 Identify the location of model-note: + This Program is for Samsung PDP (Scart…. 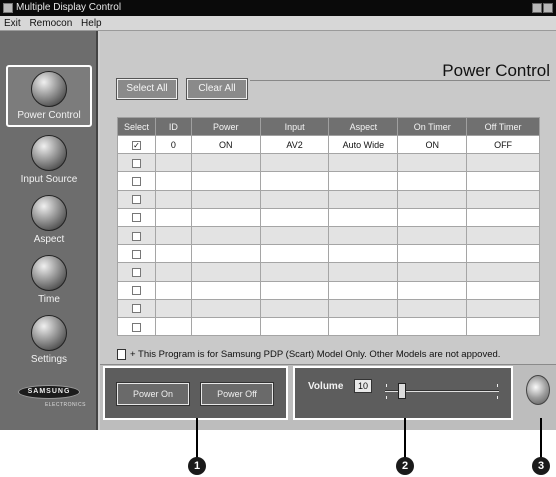
(328, 354).